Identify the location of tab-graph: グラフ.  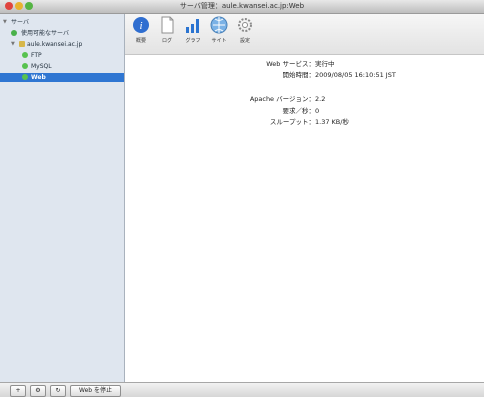
(193, 34).